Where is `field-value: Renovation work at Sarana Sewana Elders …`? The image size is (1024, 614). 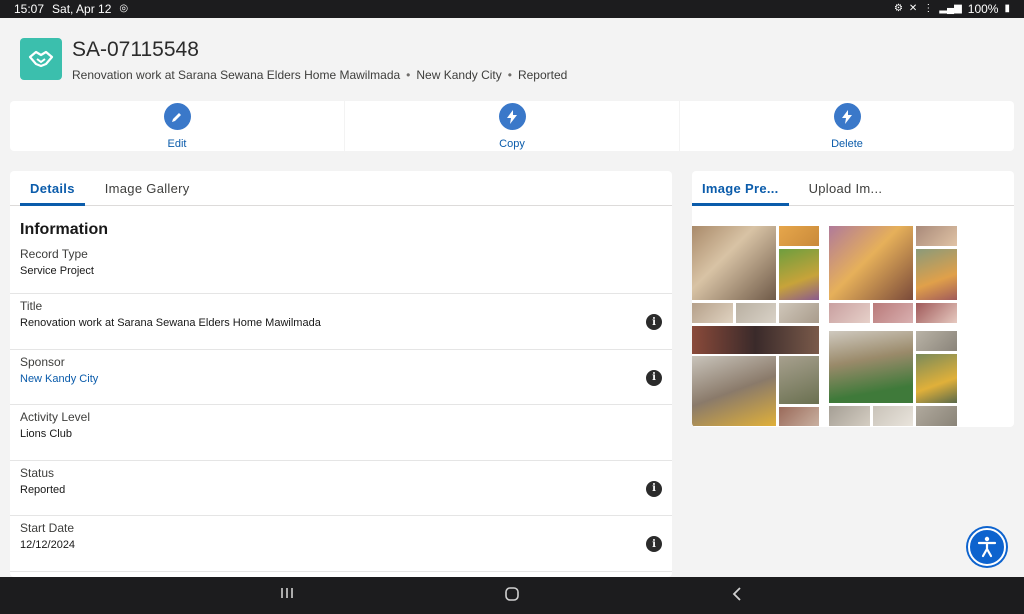 field-value: Renovation work at Sarana Sewana Elders … is located at coordinates (170, 323).